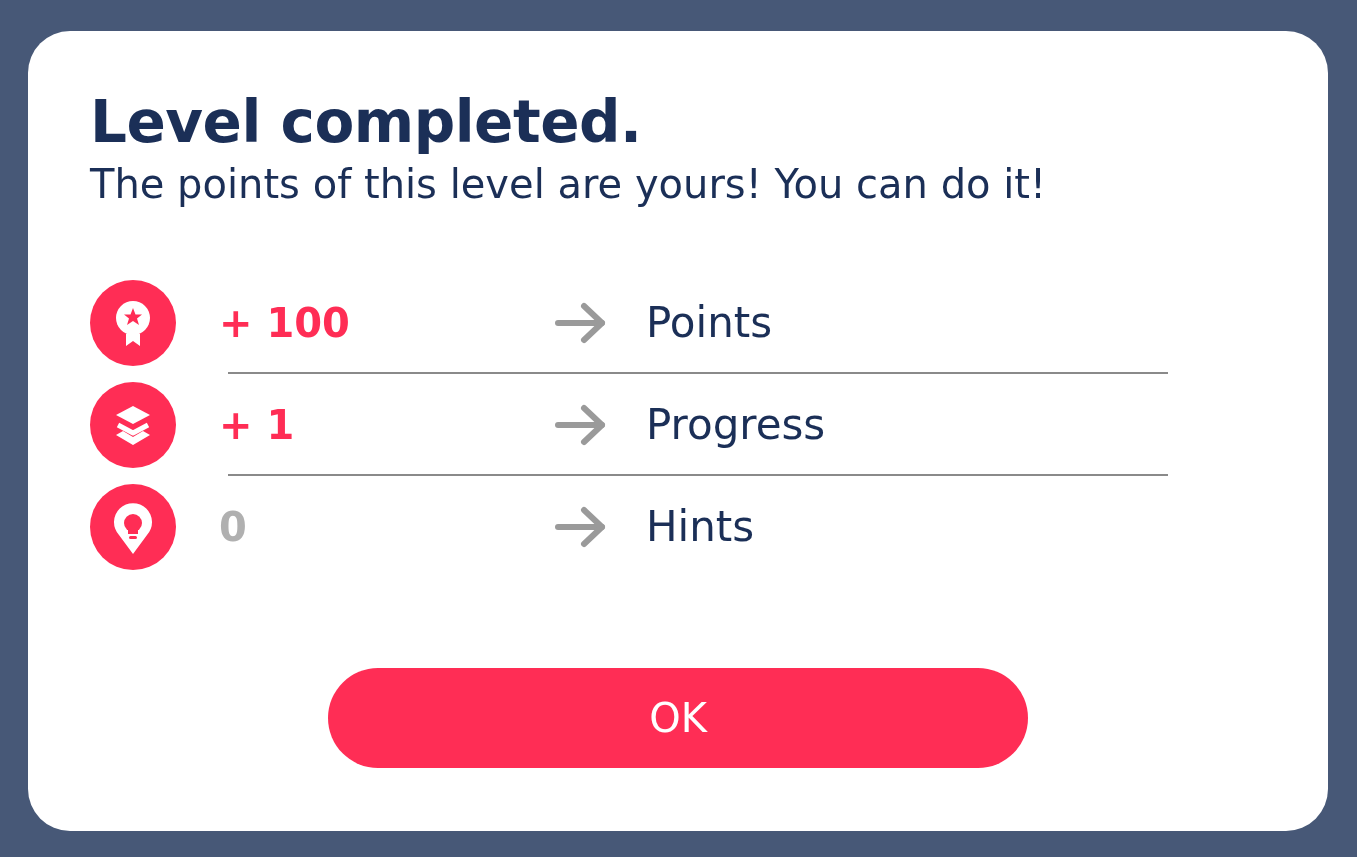  Describe the element at coordinates (257, 424) in the screenshot. I see `reward-value: + 1` at that location.